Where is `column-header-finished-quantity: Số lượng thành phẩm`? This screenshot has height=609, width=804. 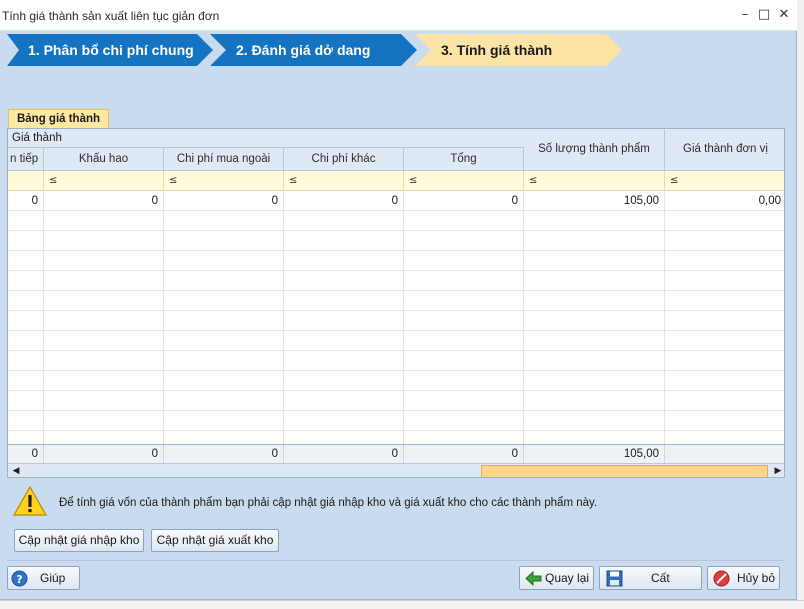 column-header-finished-quantity: Số lượng thành phẩm is located at coordinates (594, 150).